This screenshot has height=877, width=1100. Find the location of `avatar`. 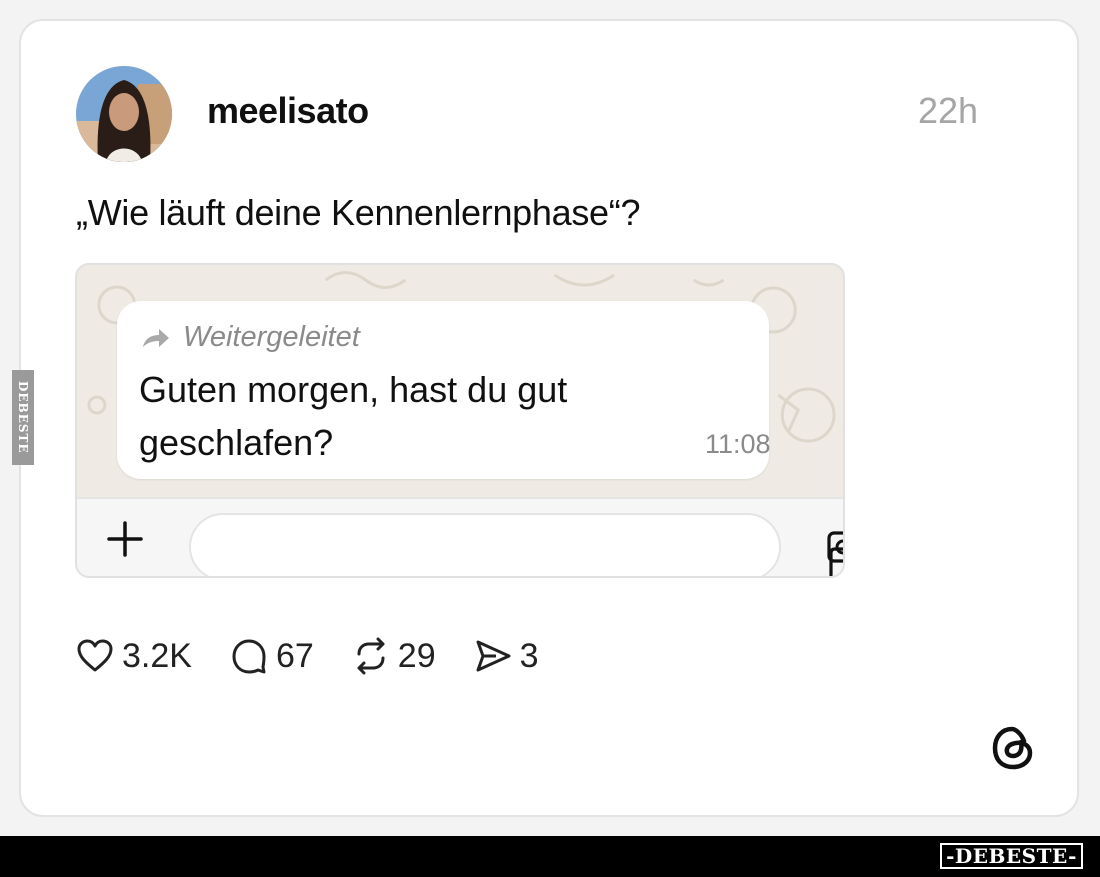

avatar is located at coordinates (124, 114).